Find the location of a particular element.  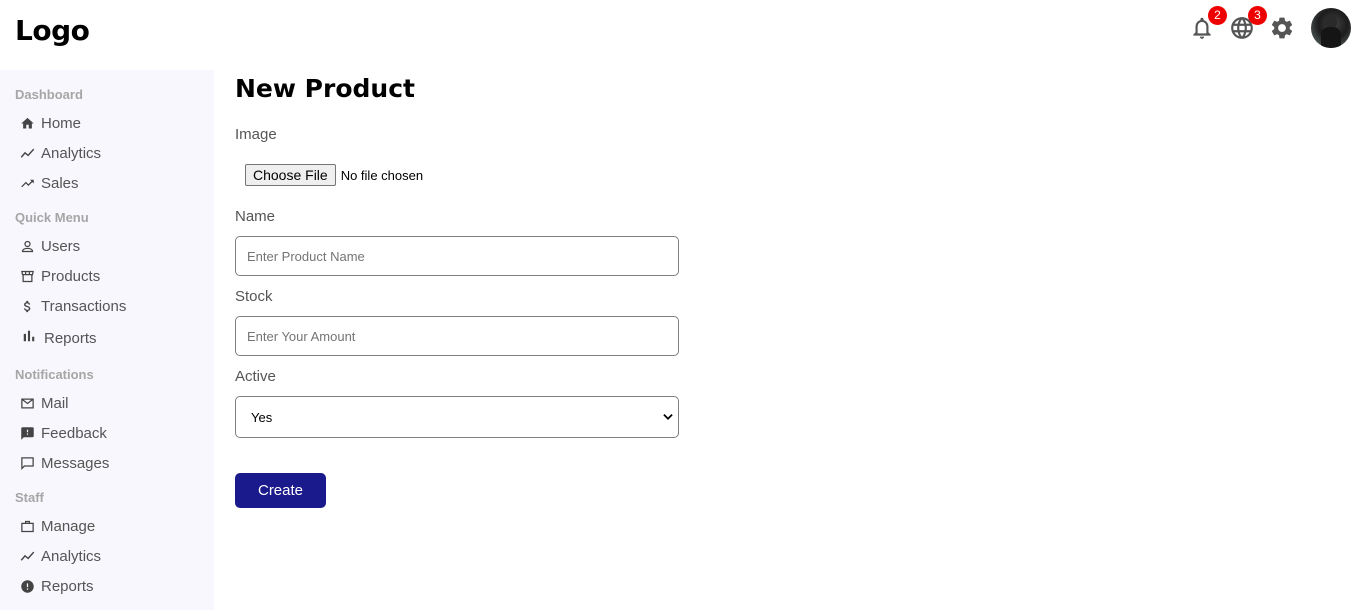

gear-icon is located at coordinates (1282, 28).